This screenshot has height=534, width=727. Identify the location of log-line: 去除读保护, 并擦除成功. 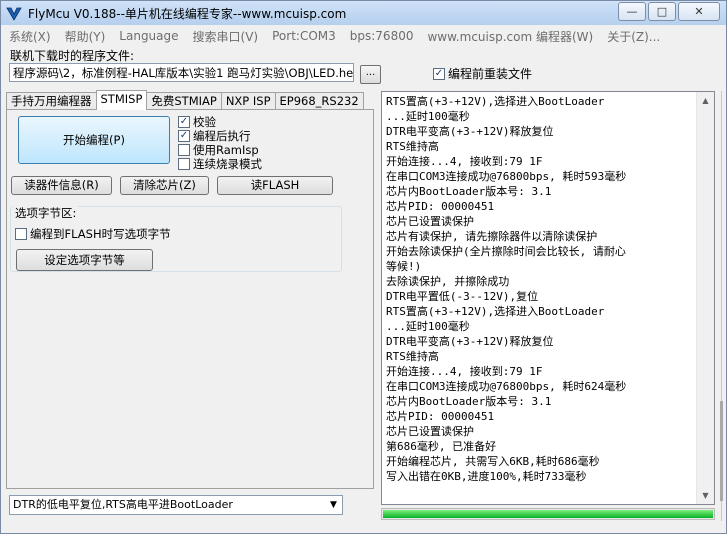
(448, 281).